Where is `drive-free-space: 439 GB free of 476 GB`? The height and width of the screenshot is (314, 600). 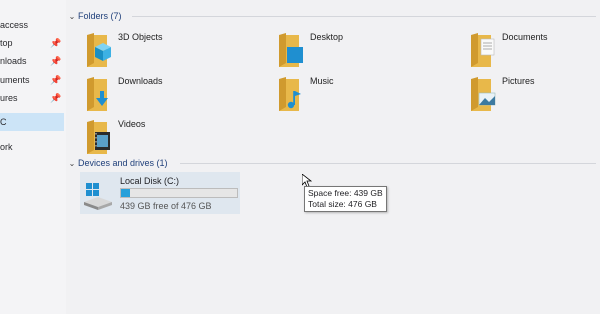
drive-free-space: 439 GB free of 476 GB is located at coordinates (166, 206).